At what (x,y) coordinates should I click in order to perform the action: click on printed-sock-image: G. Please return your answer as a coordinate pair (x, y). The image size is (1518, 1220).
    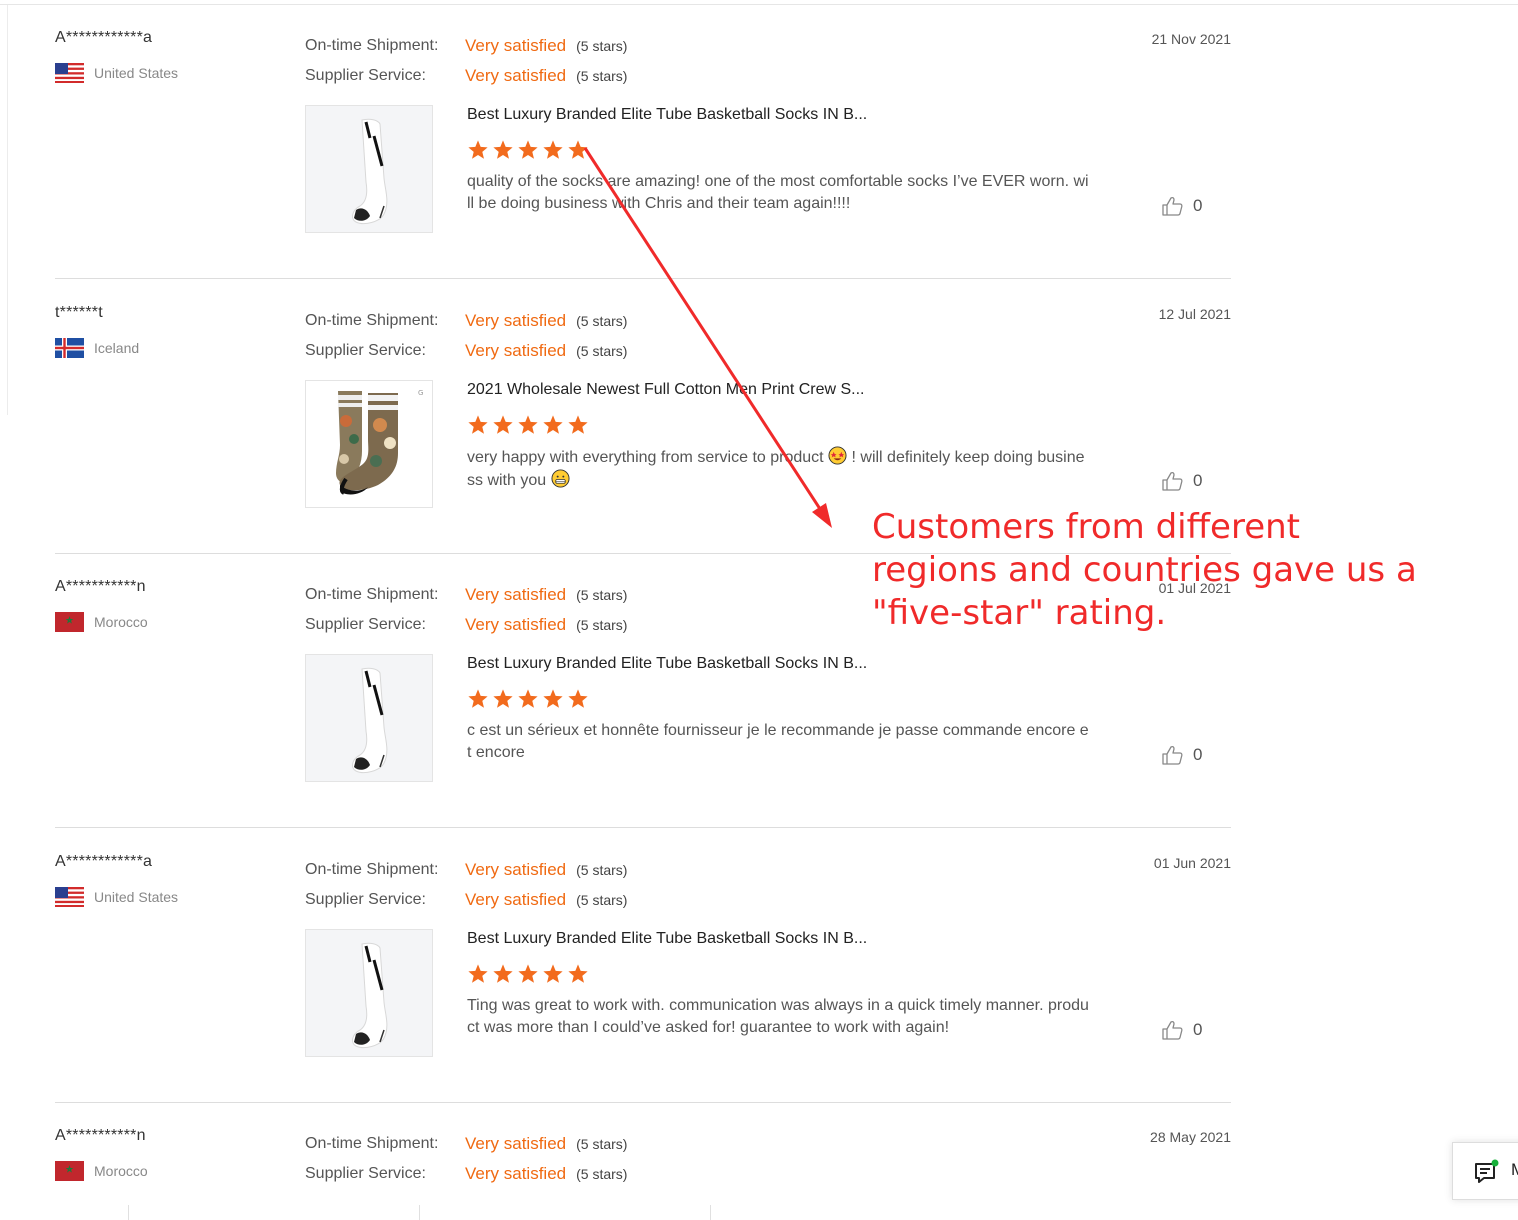
    Looking at the image, I should click on (379, 442).